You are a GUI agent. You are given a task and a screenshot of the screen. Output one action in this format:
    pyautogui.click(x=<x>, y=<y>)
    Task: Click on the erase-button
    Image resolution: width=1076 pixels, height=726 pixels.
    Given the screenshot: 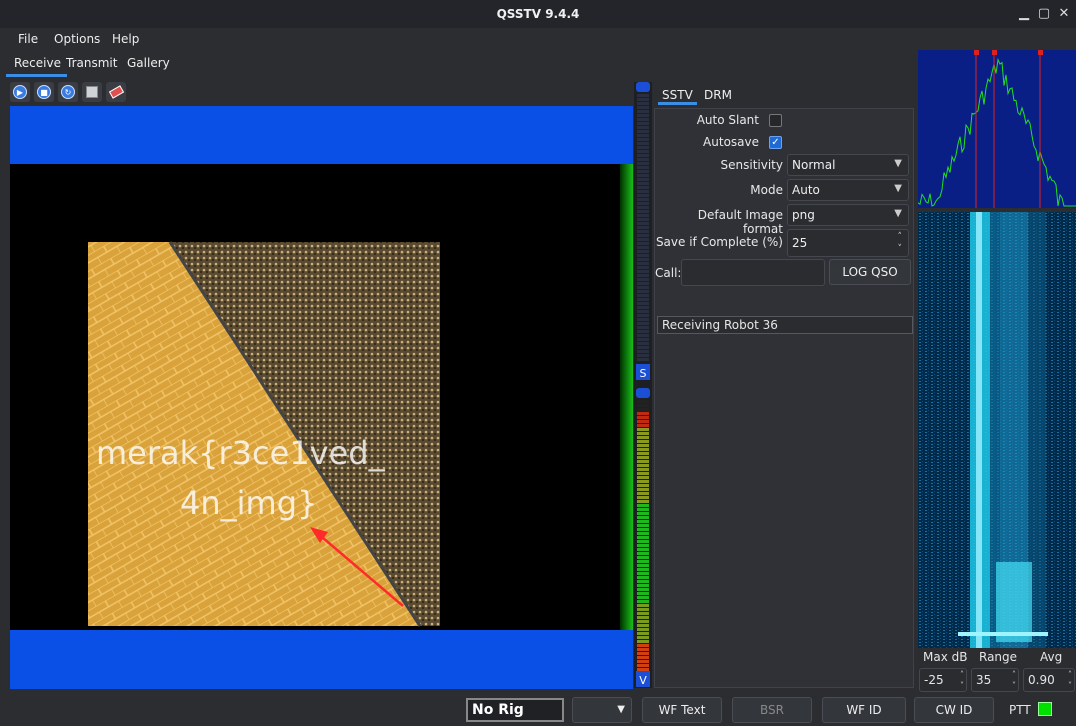 What is the action you would take?
    pyautogui.click(x=116, y=92)
    